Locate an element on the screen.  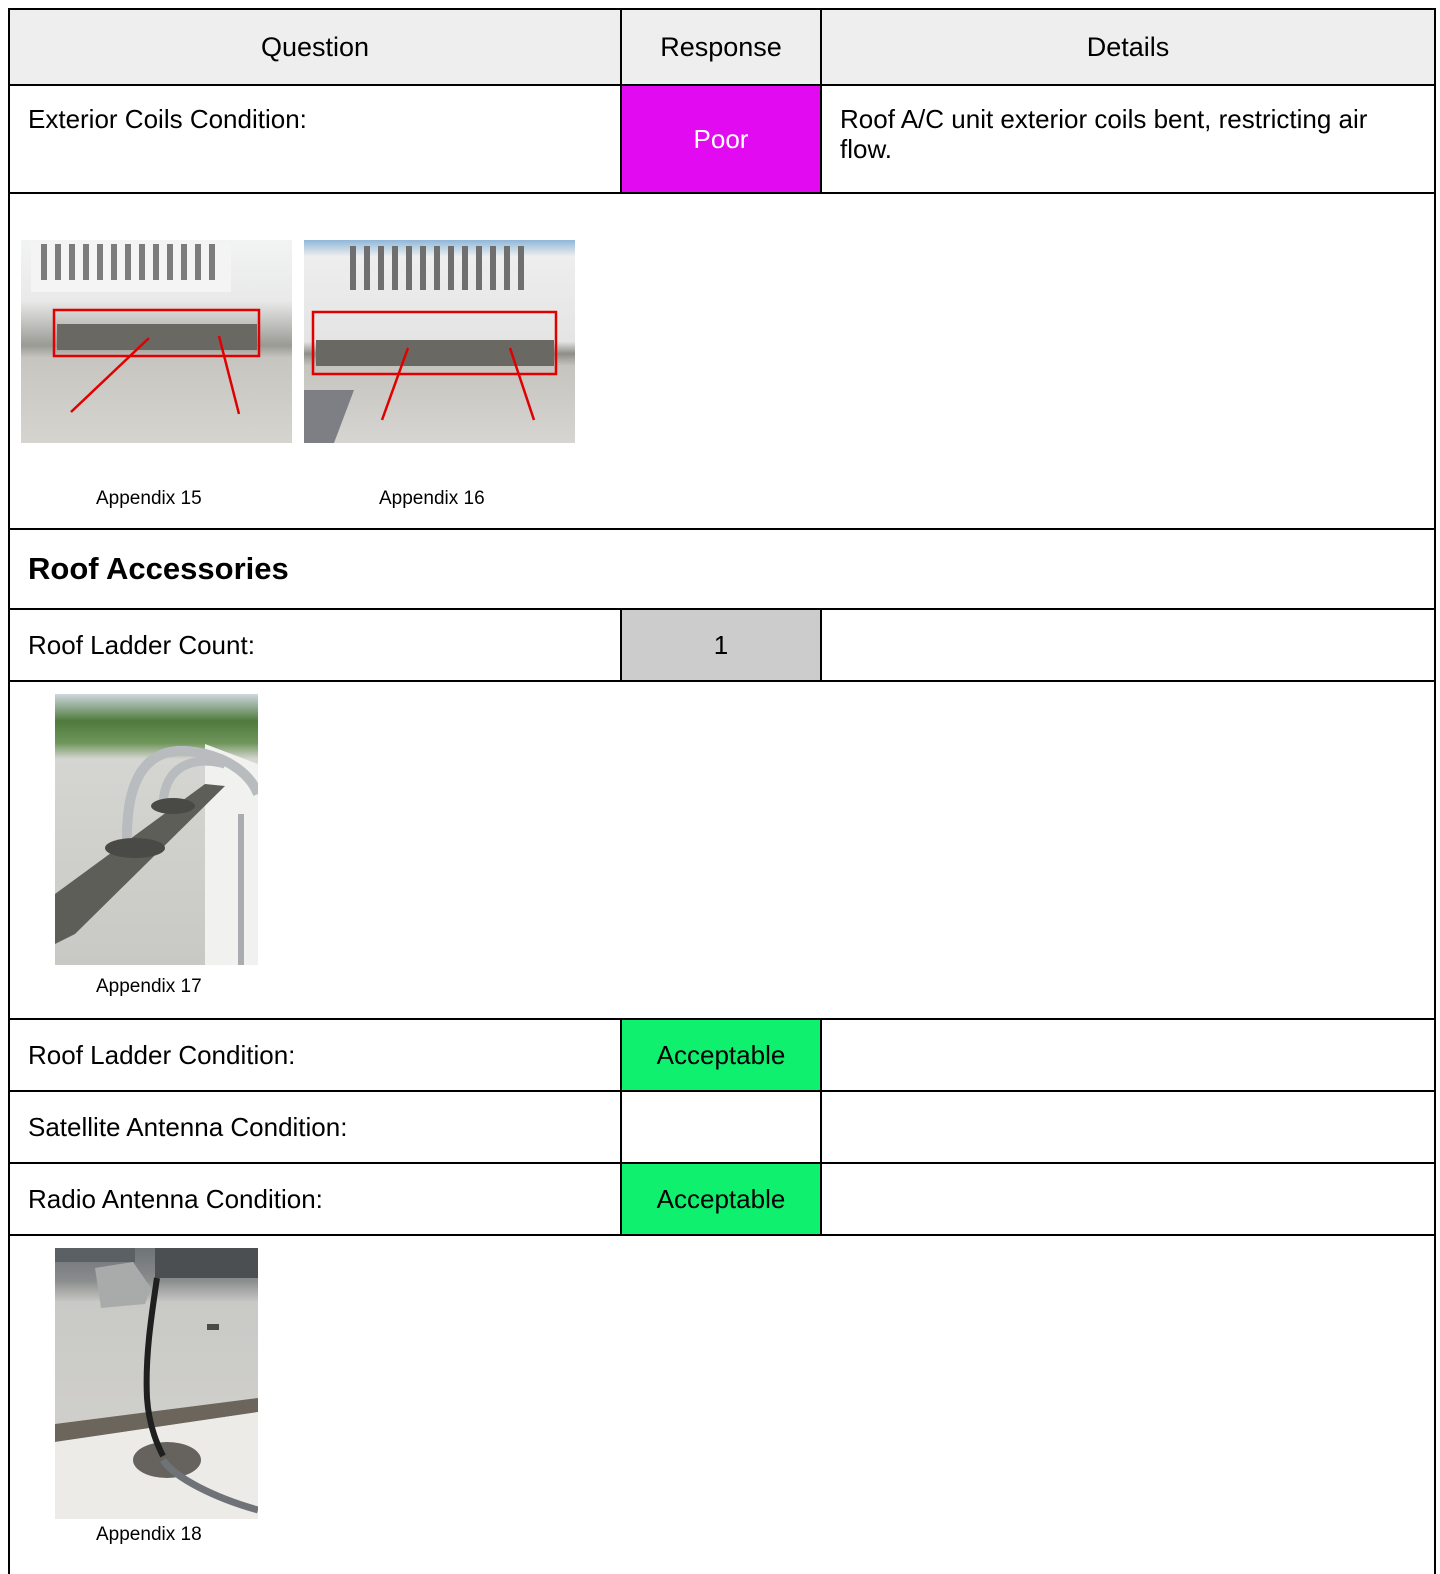
question-cell: Radio Antenna Condition: is located at coordinates (316, 1199).